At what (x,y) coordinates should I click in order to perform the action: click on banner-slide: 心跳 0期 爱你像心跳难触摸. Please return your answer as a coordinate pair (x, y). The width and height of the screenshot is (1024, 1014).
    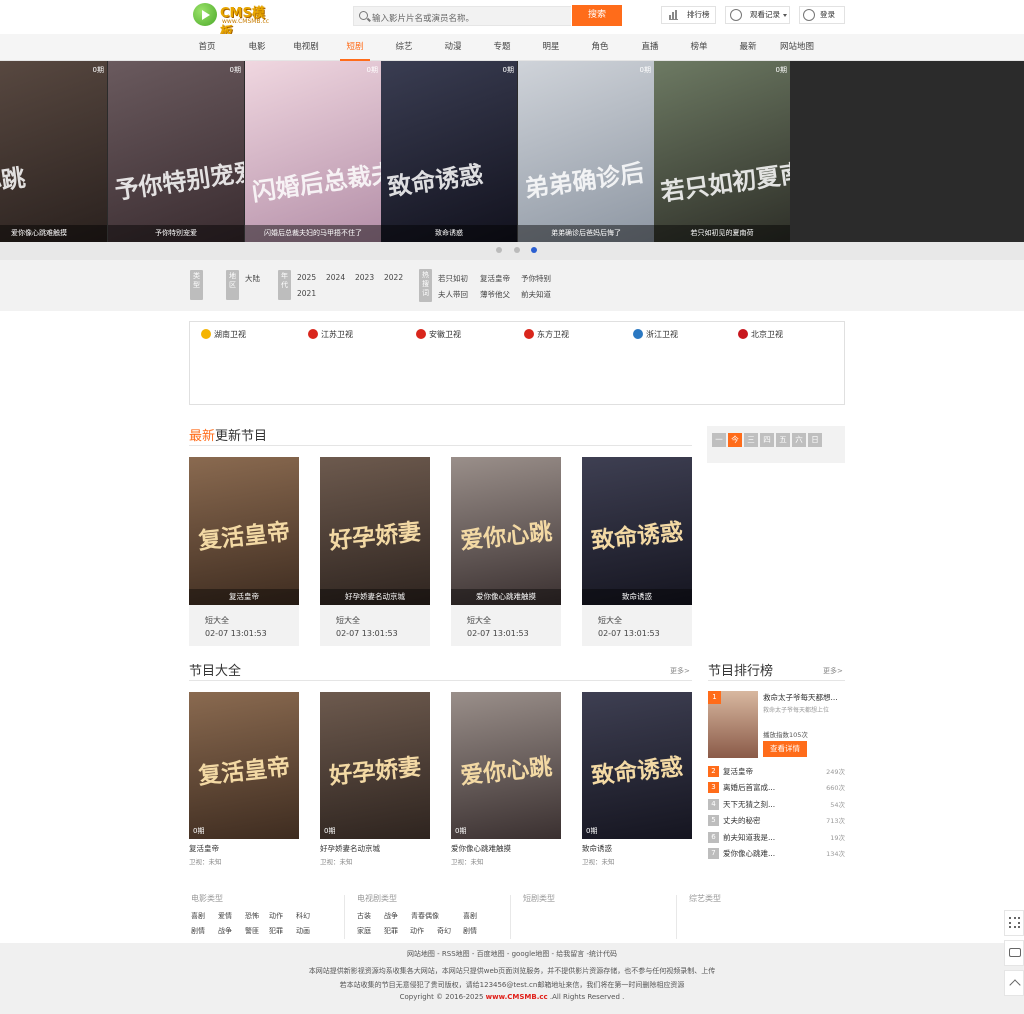
    Looking at the image, I should click on (53, 151).